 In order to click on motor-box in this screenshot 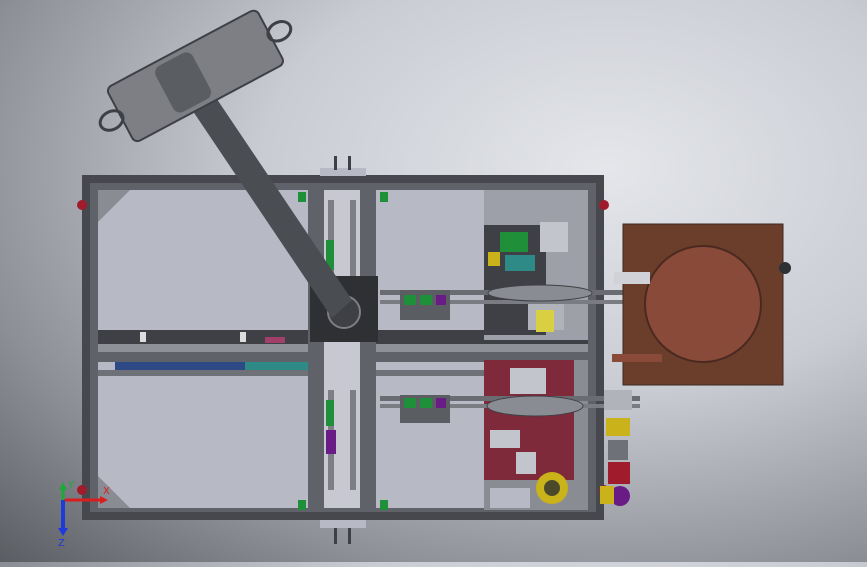, I will do `click(701, 304)`.